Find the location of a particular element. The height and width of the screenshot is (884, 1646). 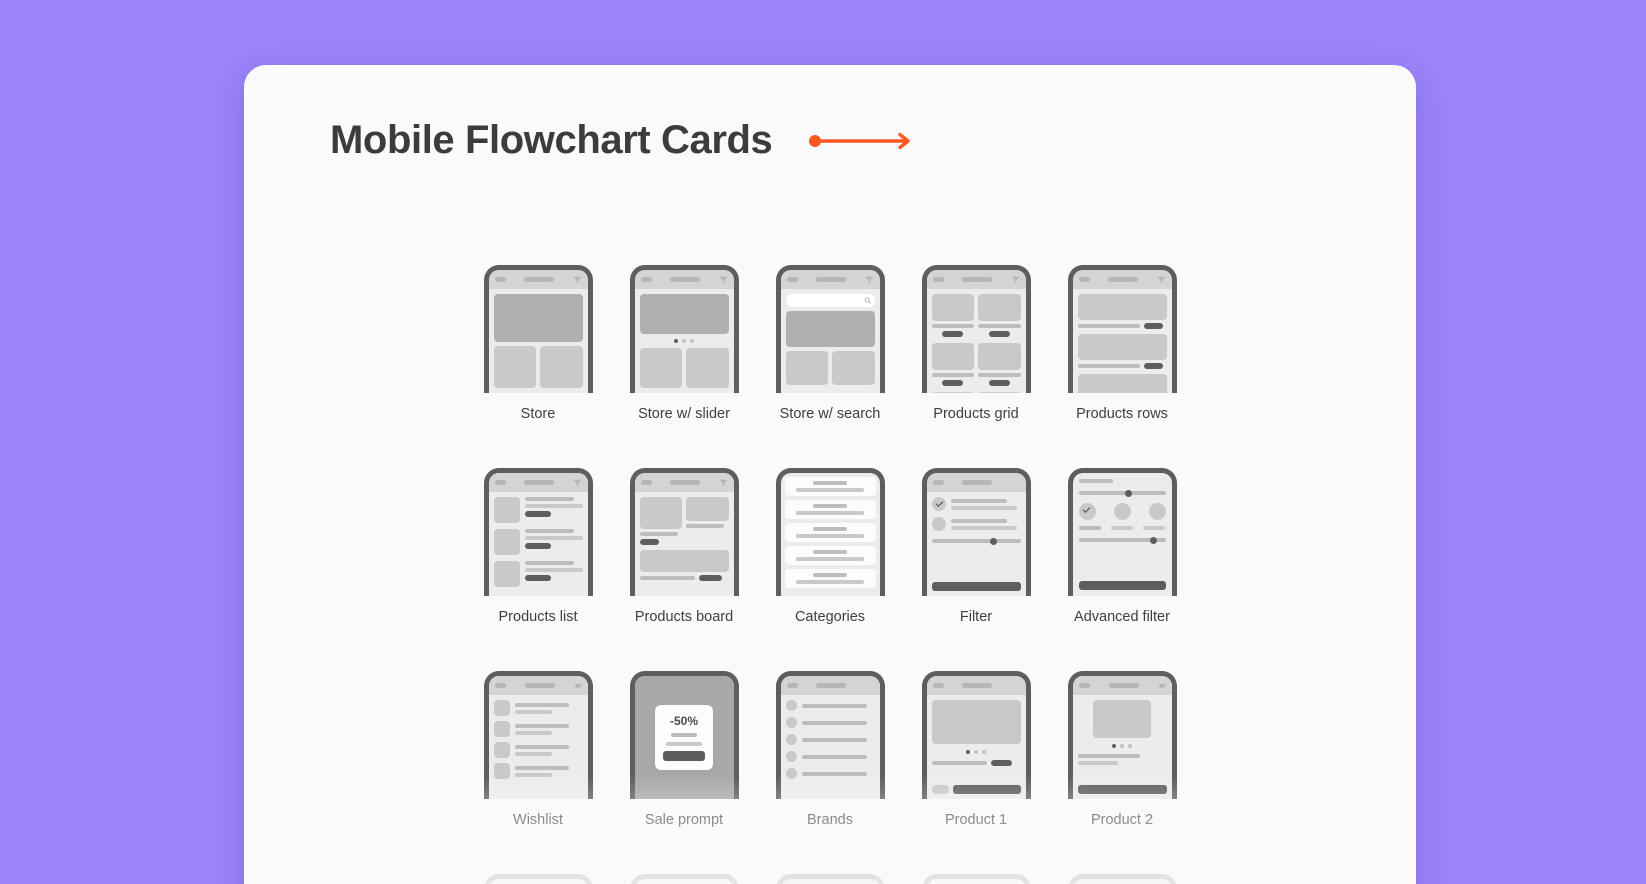

phone-frame-products-list is located at coordinates (538, 532).